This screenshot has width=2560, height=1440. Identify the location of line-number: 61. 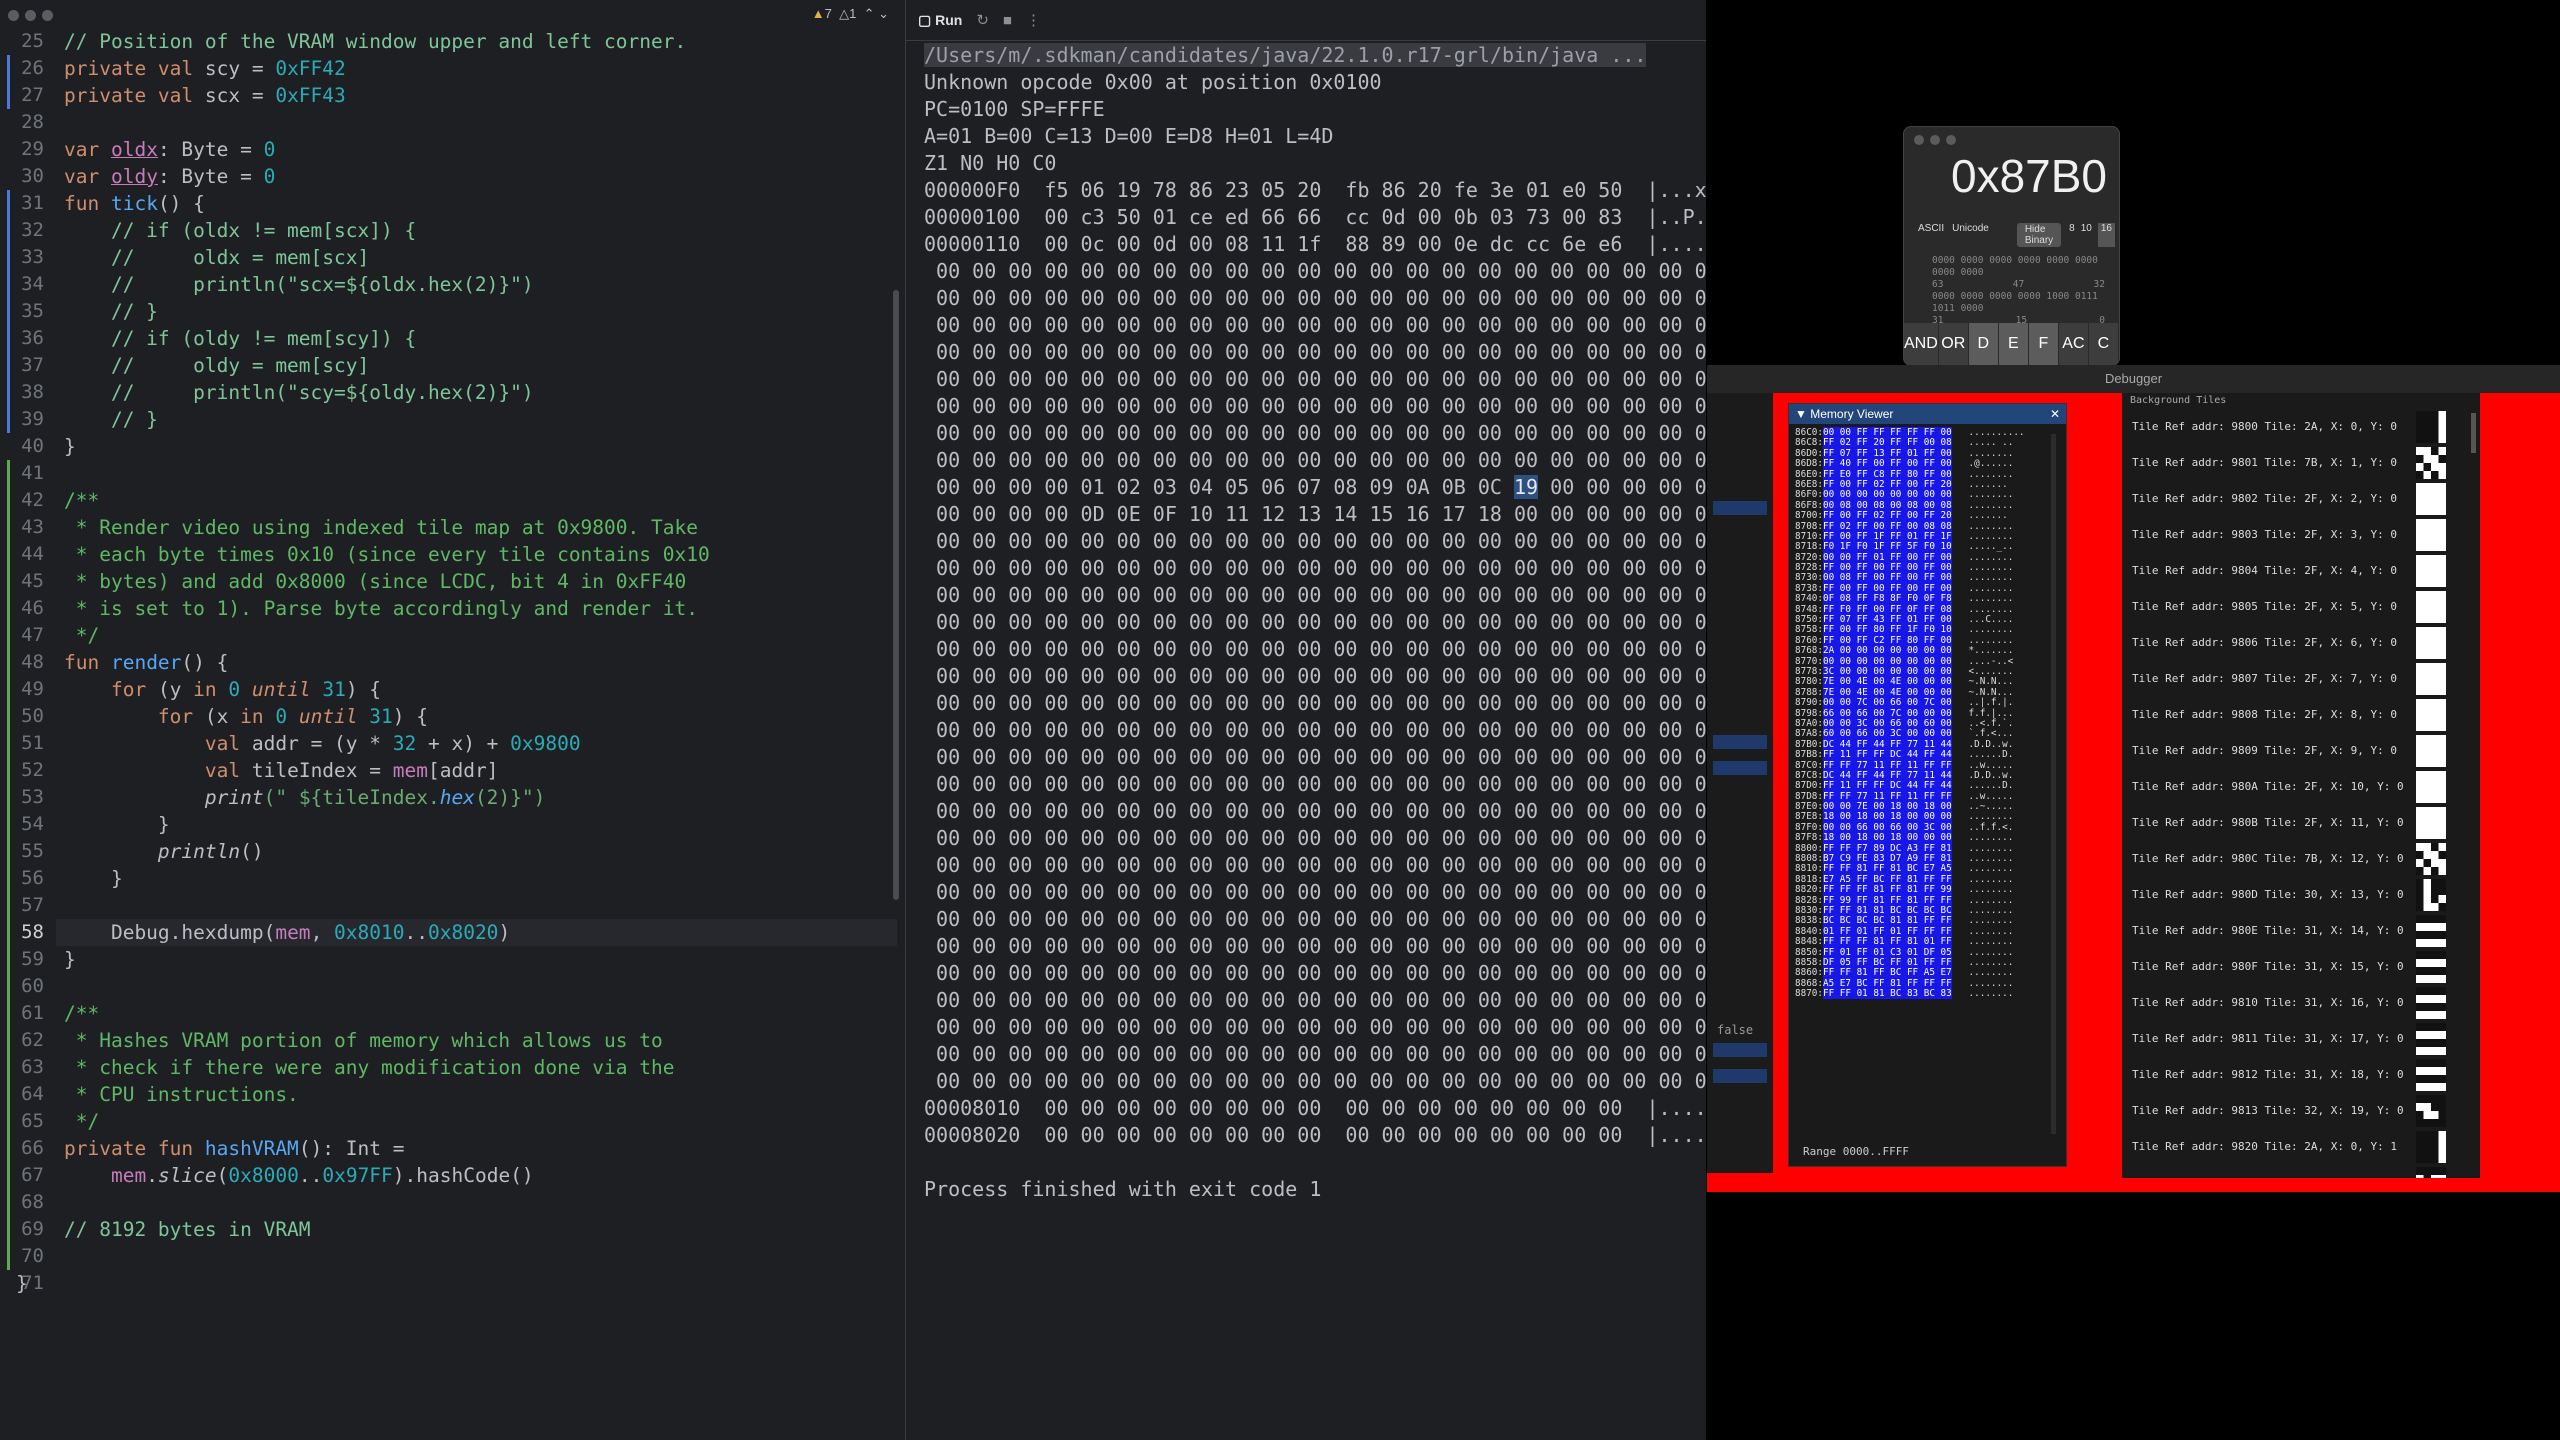
(28, 1013).